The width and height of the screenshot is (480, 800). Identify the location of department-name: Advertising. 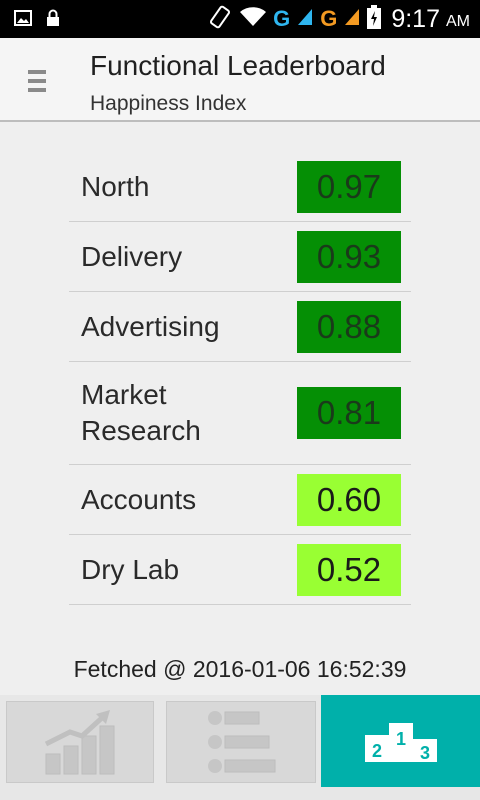
(150, 326).